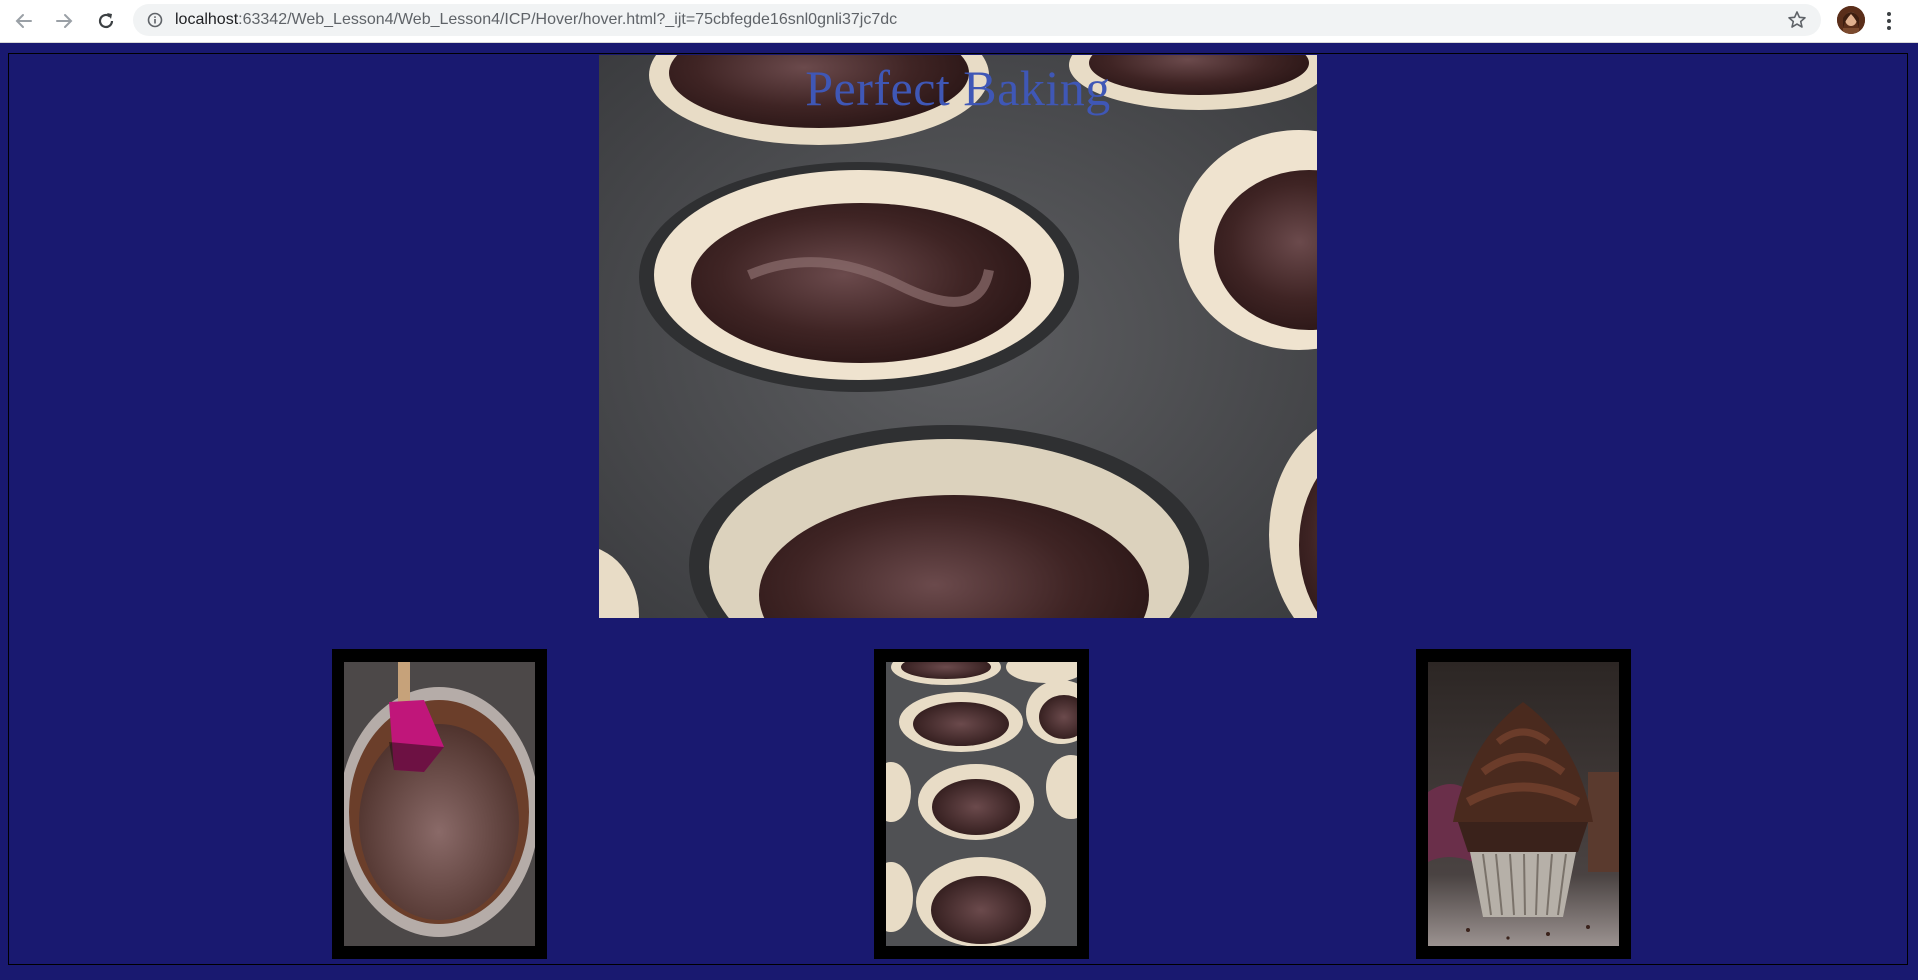 This screenshot has height=980, width=1918. Describe the element at coordinates (1889, 21) in the screenshot. I see `kebab-menu-icon` at that location.